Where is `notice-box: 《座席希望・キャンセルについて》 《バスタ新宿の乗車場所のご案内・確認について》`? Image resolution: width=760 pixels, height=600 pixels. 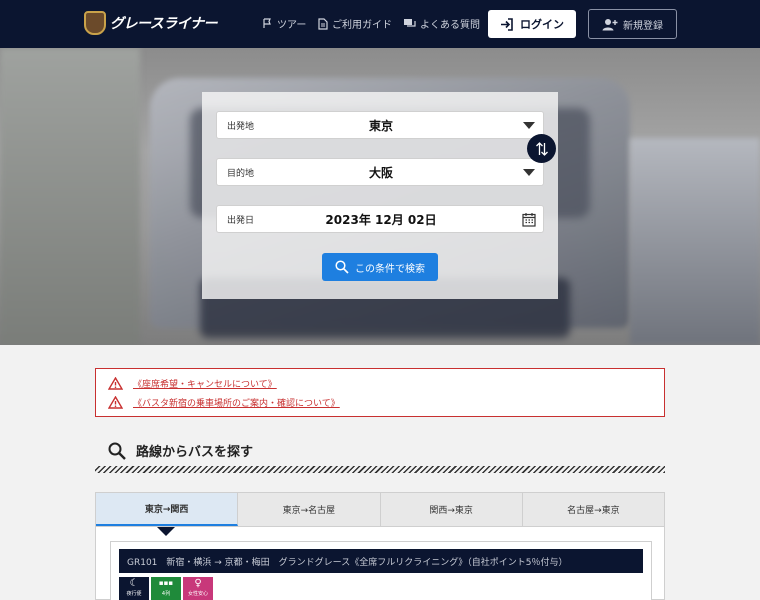 notice-box: 《座席希望・キャンセルについて》 《バスタ新宿の乗車場所のご案内・確認について》 is located at coordinates (380, 392).